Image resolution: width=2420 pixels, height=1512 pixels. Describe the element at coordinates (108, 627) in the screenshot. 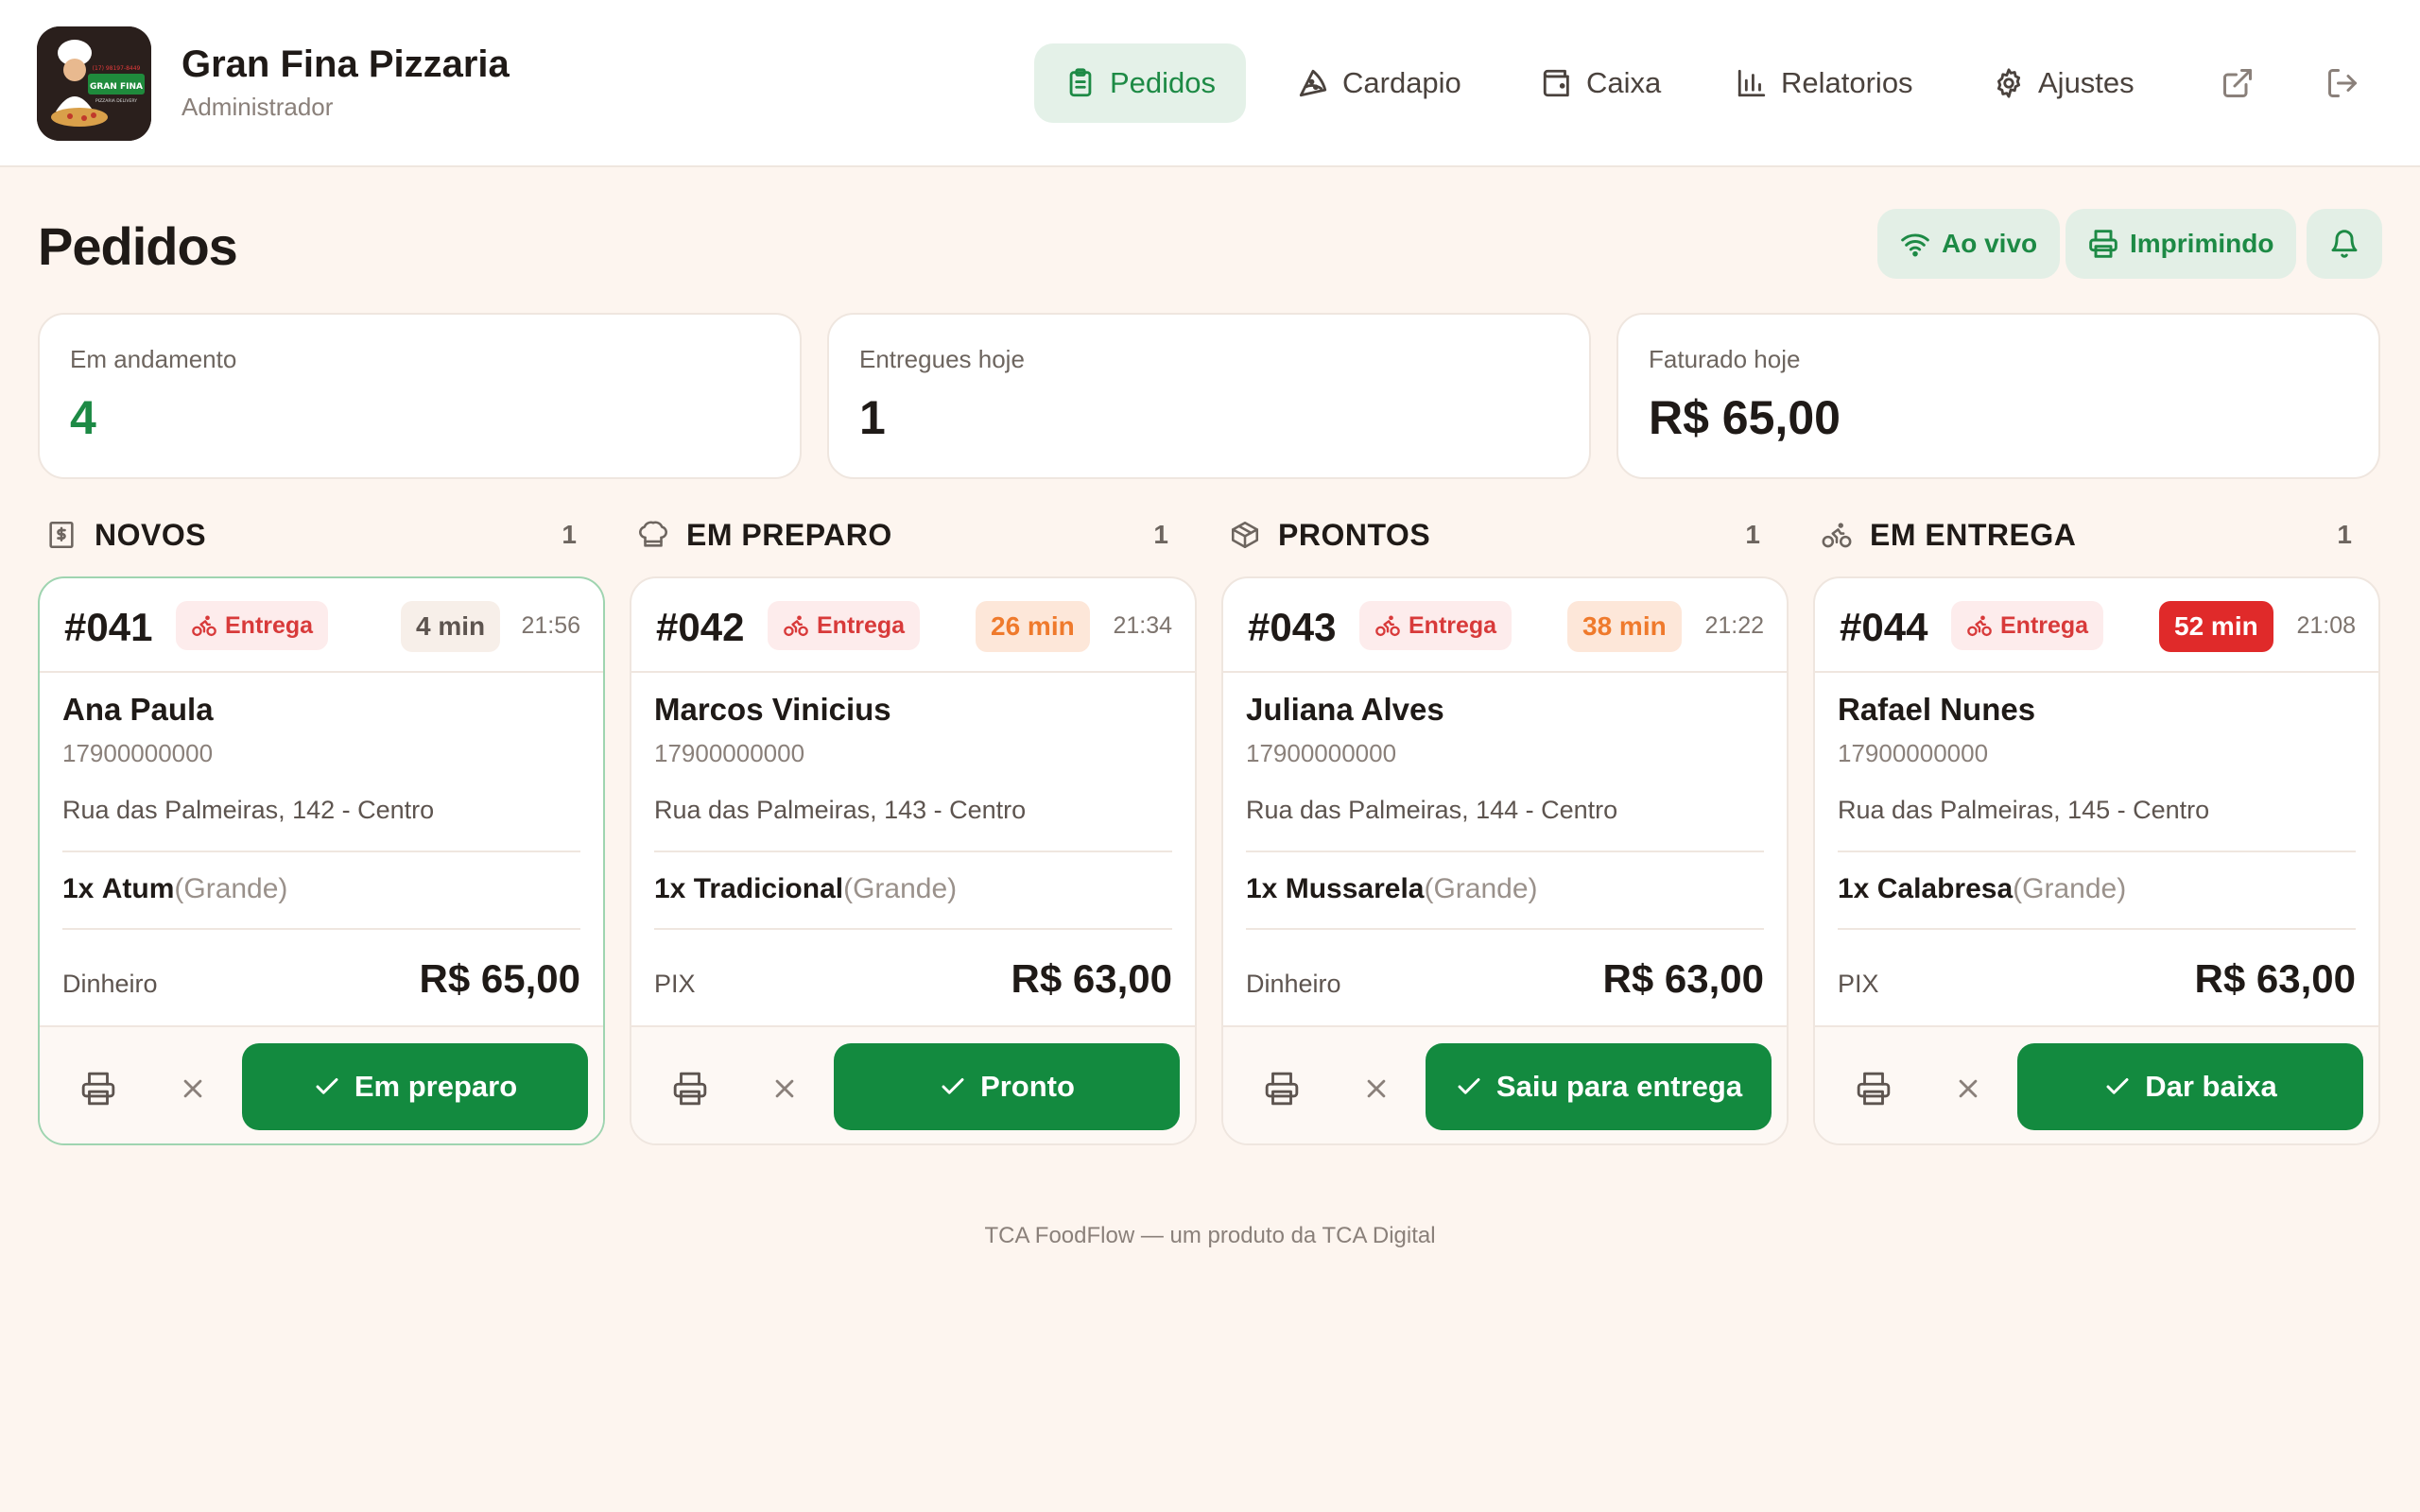

I see `order-number: #041` at that location.